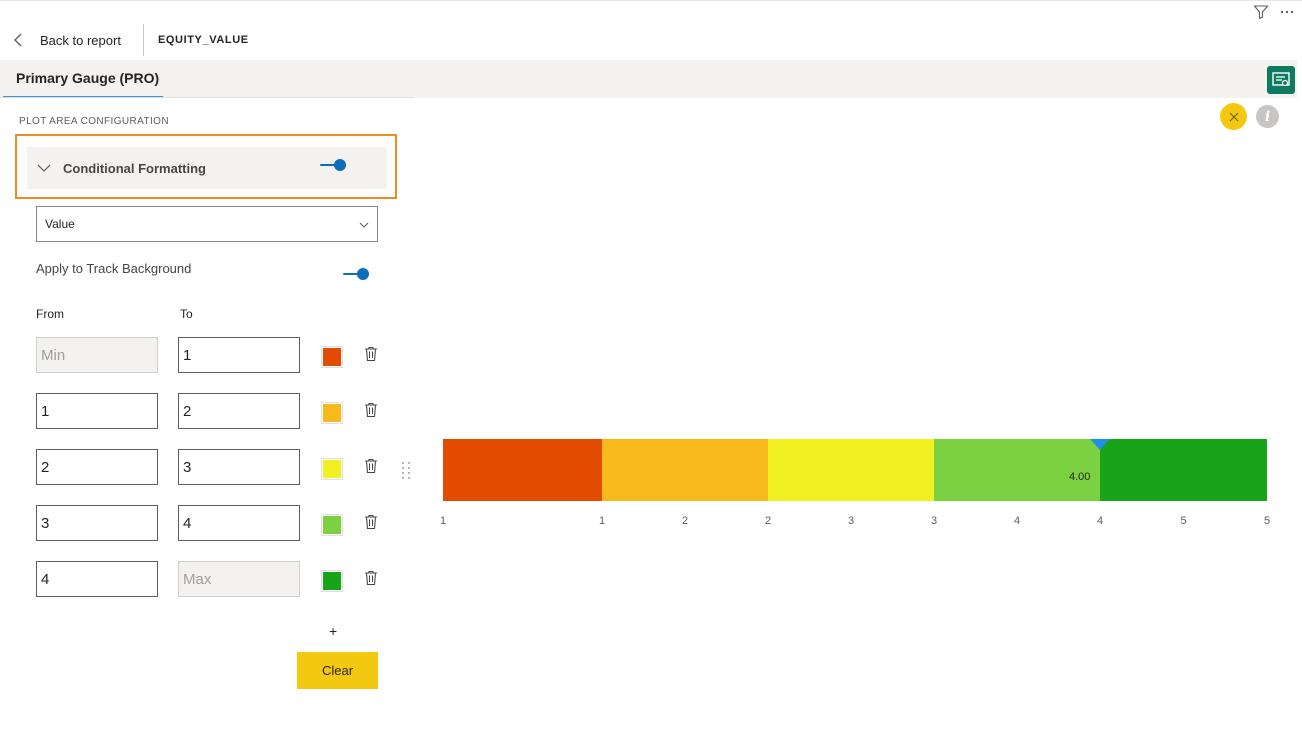 The image size is (1302, 751). I want to click on filter-icon, so click(1261, 12).